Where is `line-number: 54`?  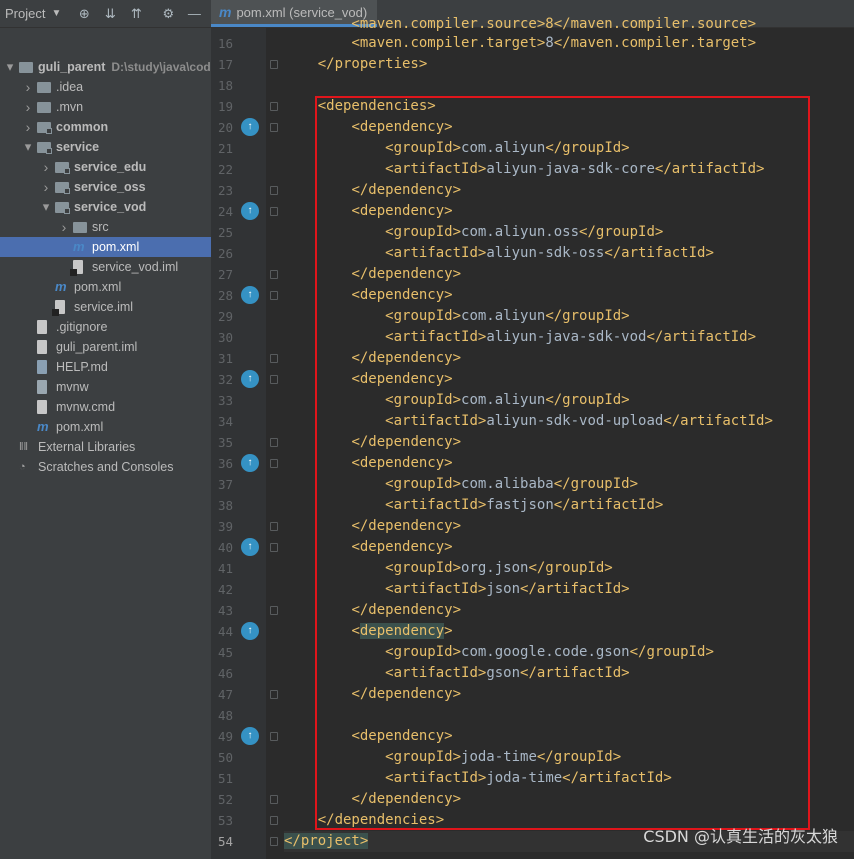 line-number: 54 is located at coordinates (225, 841).